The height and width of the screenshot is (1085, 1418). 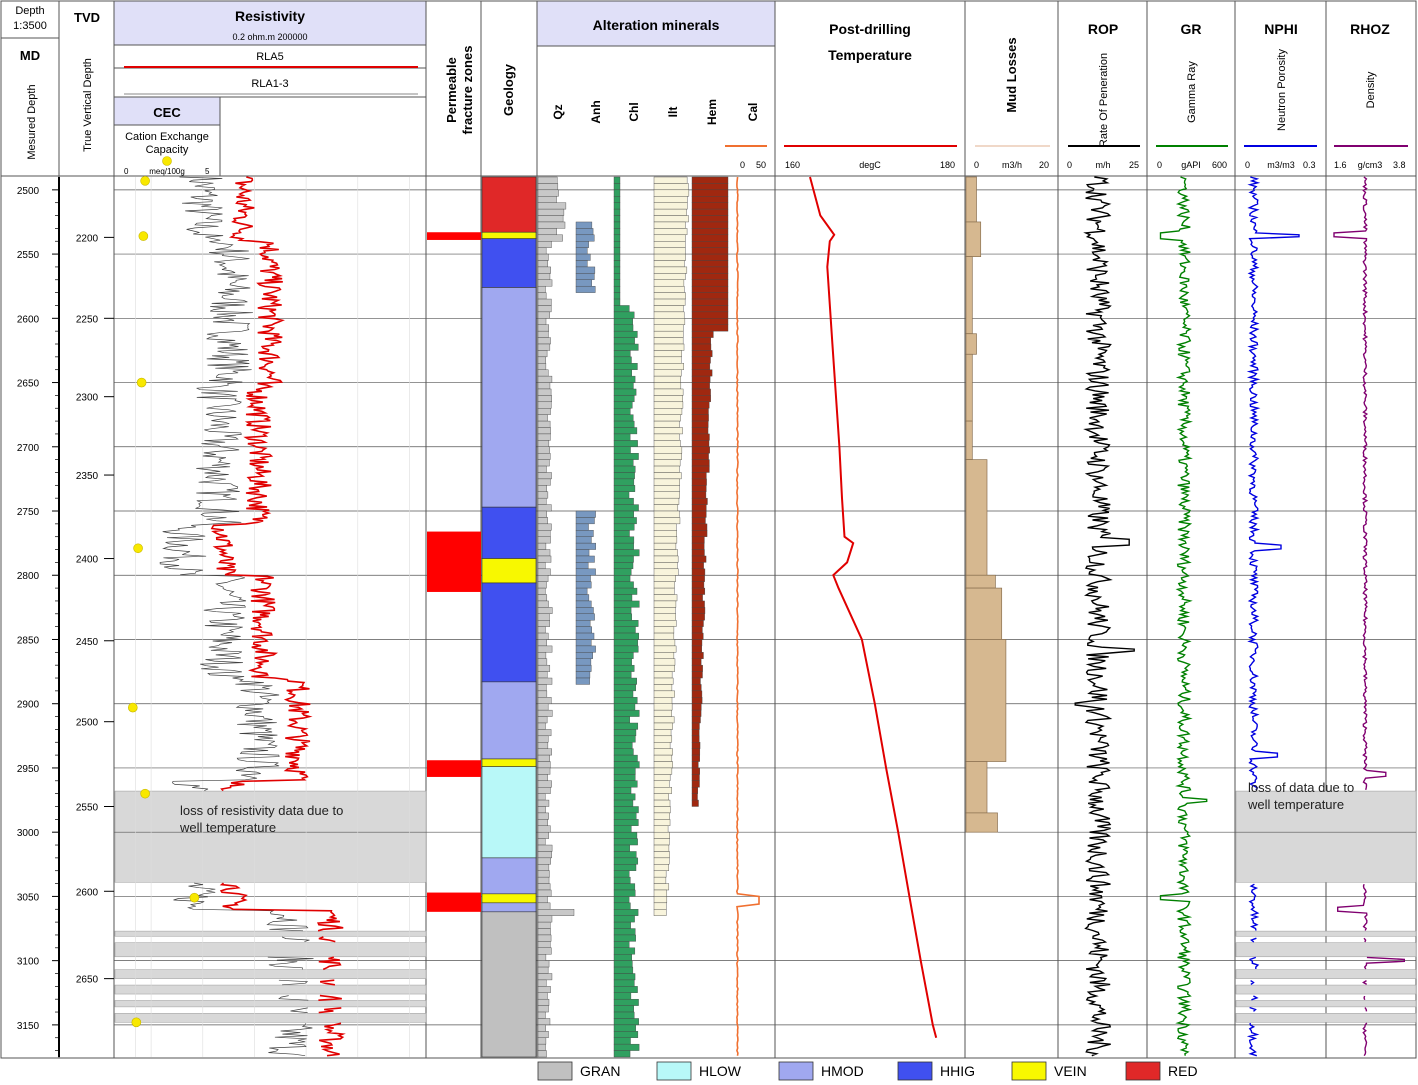 I want to click on rla5-curve, so click(x=278, y=616).